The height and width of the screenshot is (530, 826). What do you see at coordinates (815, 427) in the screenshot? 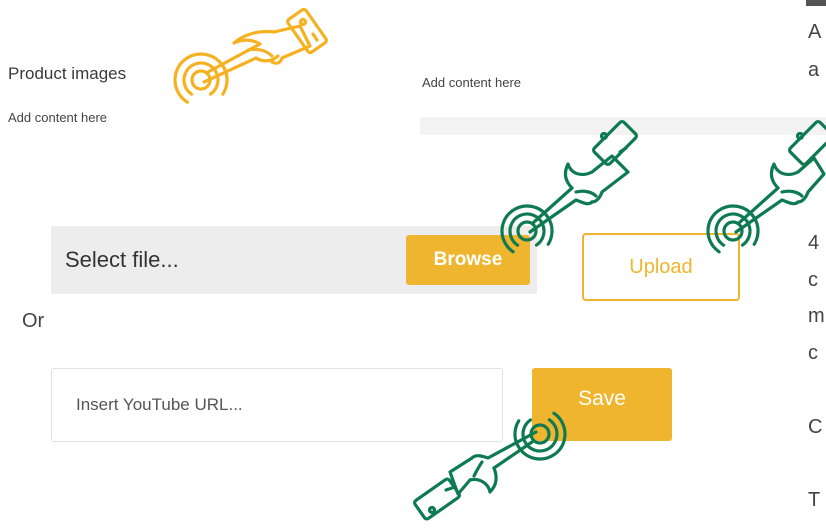
I see `right-column-text-line: C` at bounding box center [815, 427].